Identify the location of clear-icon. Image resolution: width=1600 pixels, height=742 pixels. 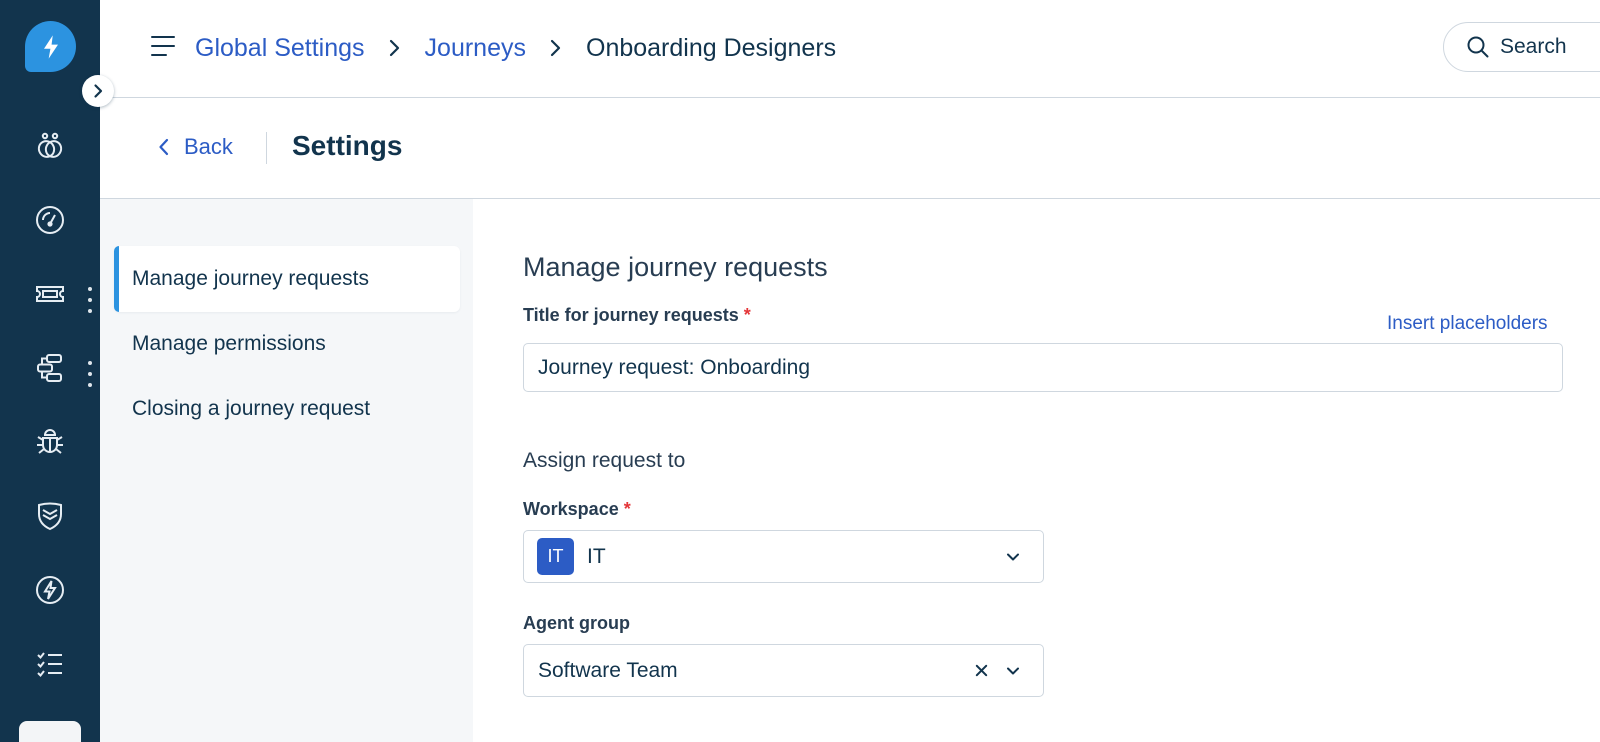
(981, 671).